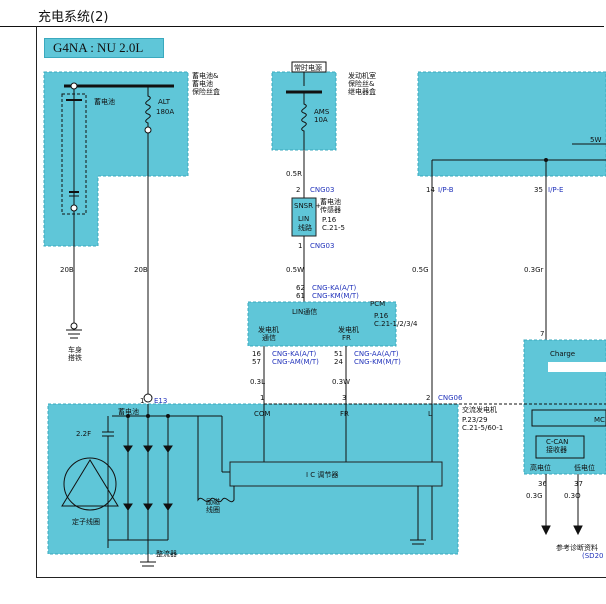 The width and height of the screenshot is (606, 604). What do you see at coordinates (333, 228) in the screenshot?
I see `sensor-ref-2: C.21-5` at bounding box center [333, 228].